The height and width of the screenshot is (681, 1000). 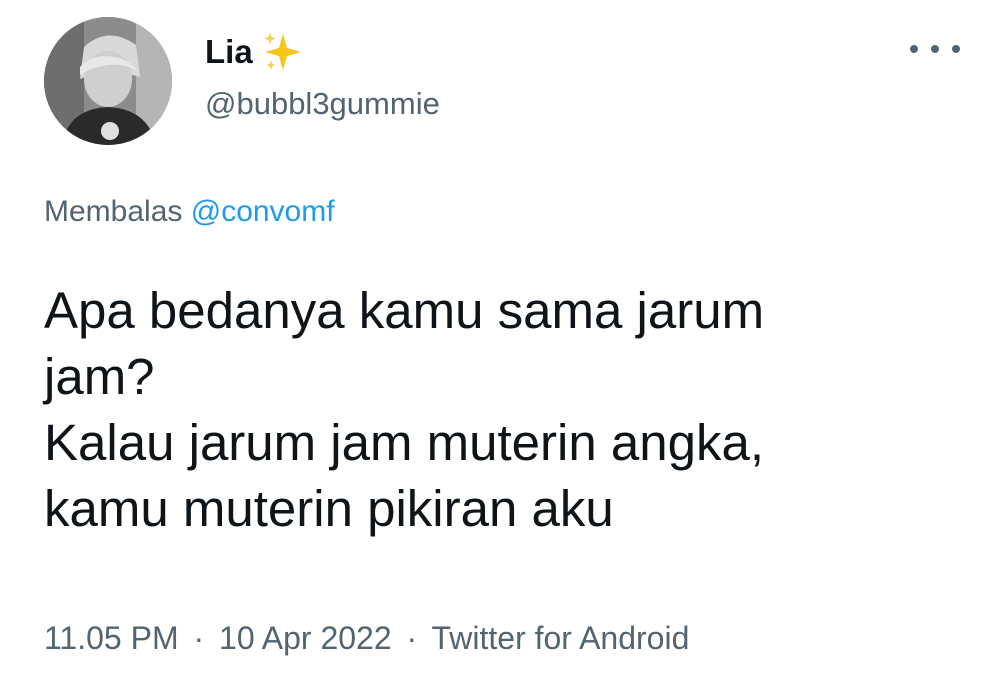 I want to click on tweet-date: 10 Apr 2022, so click(x=305, y=638).